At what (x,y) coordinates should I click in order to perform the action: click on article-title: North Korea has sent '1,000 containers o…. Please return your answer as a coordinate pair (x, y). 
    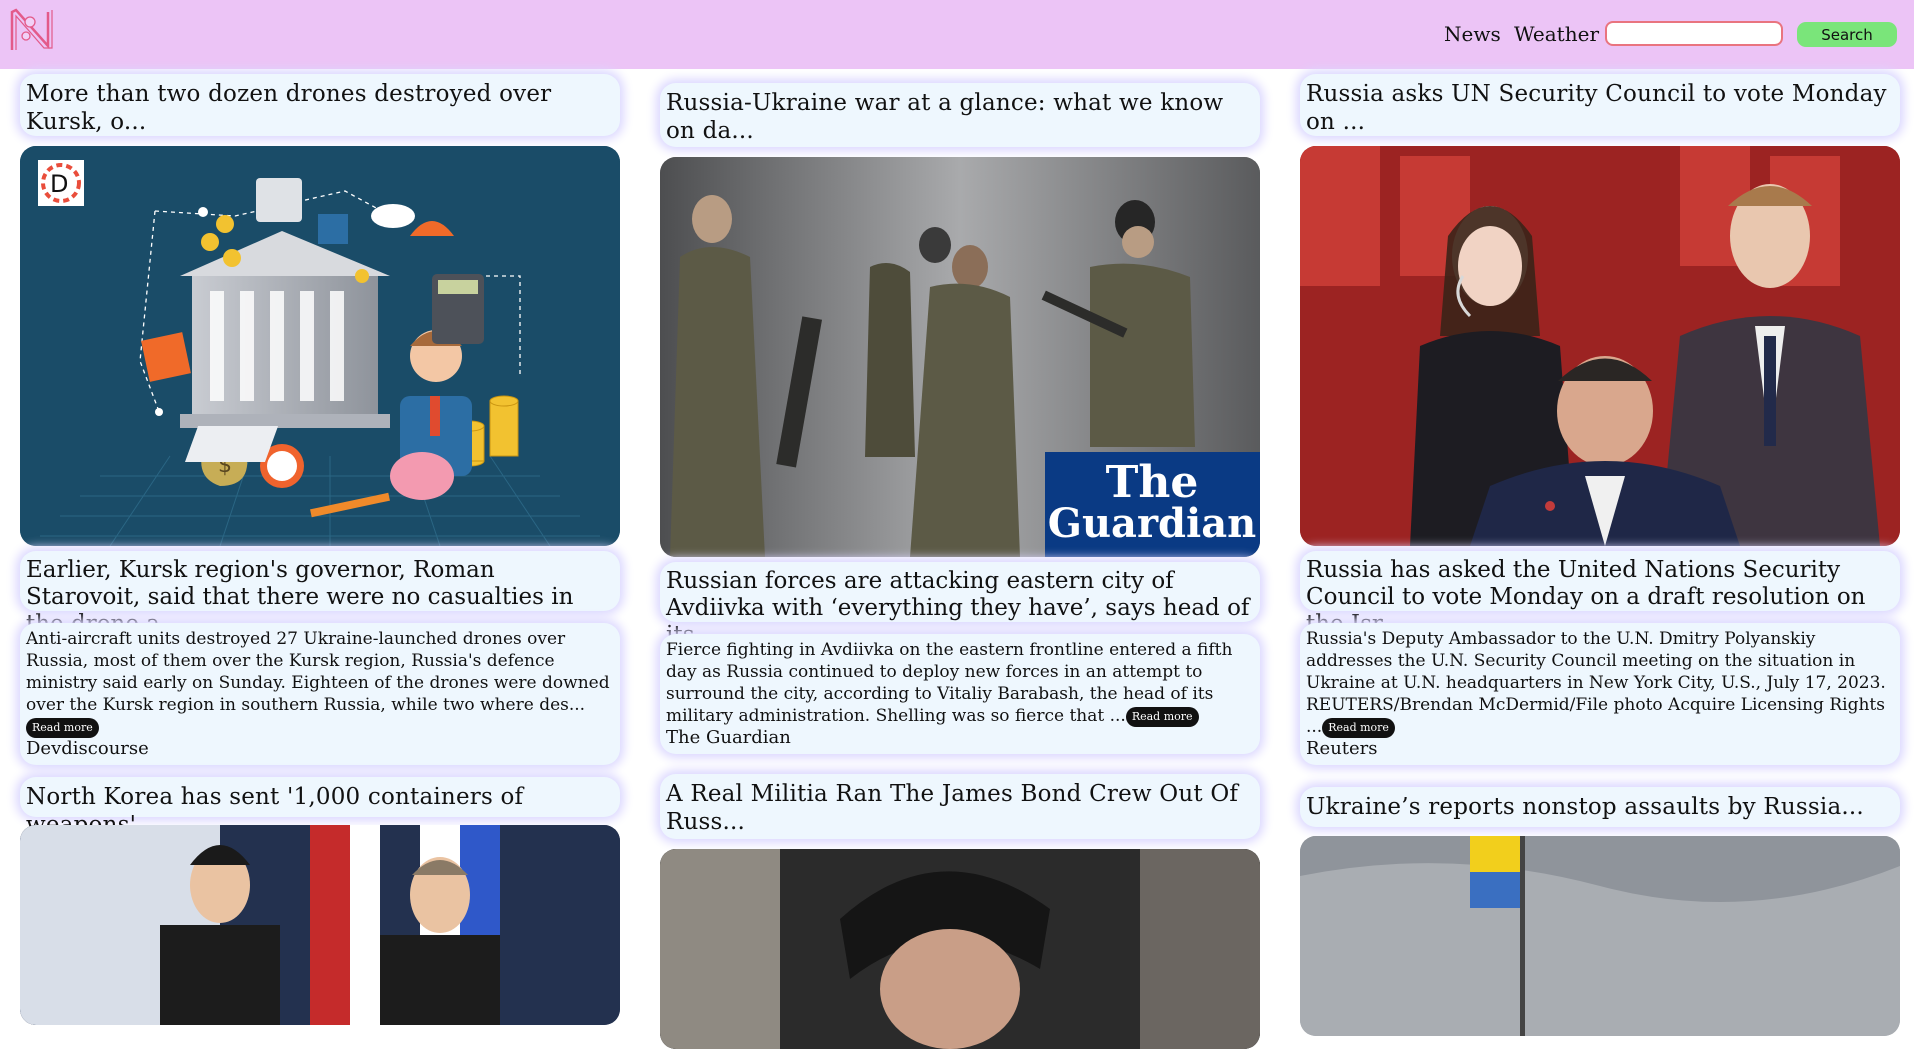
    Looking at the image, I should click on (320, 807).